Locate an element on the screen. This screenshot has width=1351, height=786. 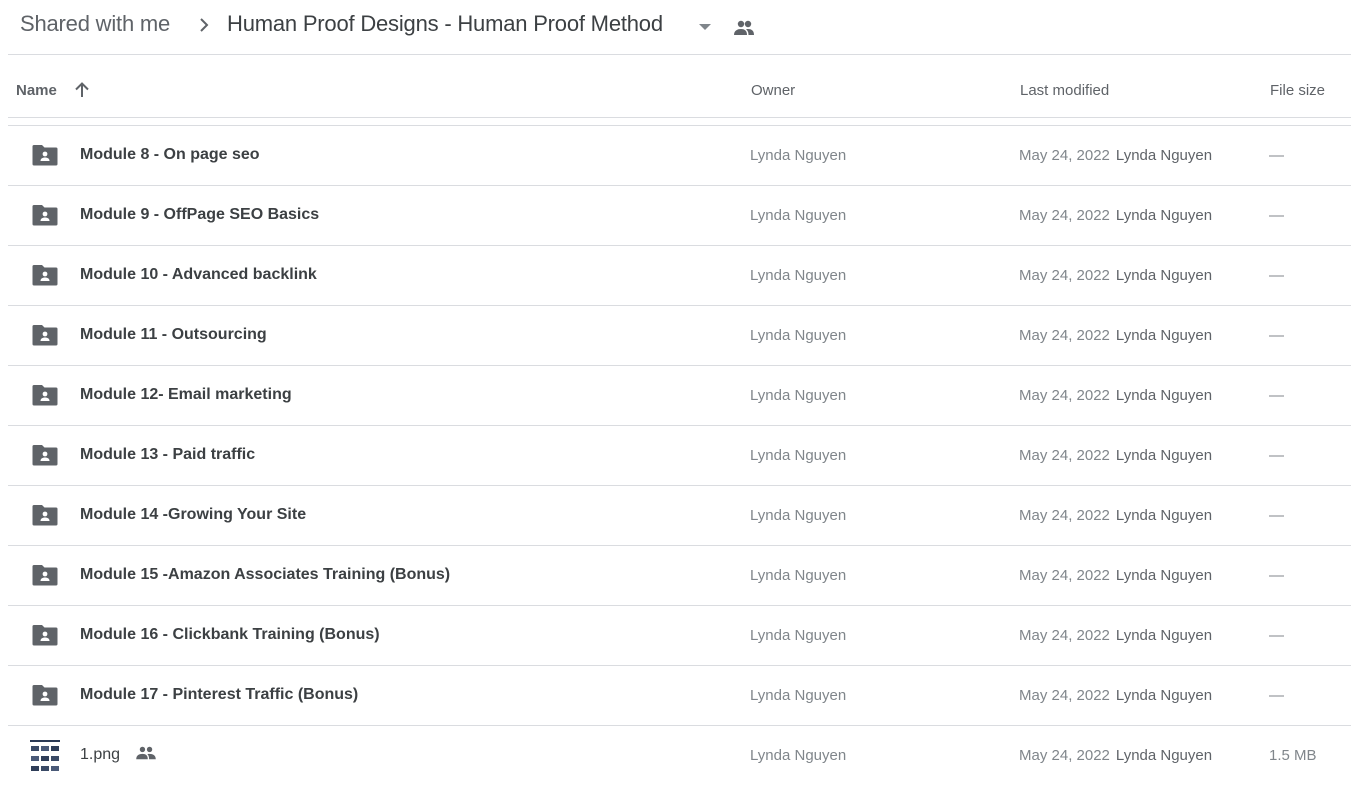
file-name: Module 8 - On page seo is located at coordinates (170, 155).